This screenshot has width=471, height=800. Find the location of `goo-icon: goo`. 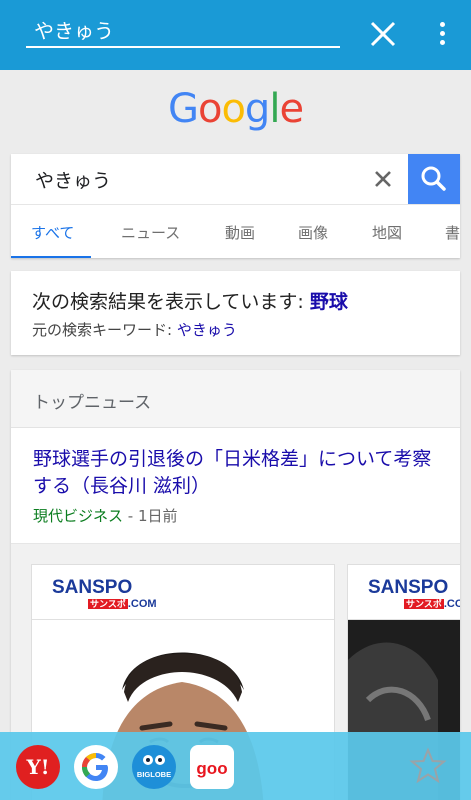

goo-icon: goo is located at coordinates (212, 767).